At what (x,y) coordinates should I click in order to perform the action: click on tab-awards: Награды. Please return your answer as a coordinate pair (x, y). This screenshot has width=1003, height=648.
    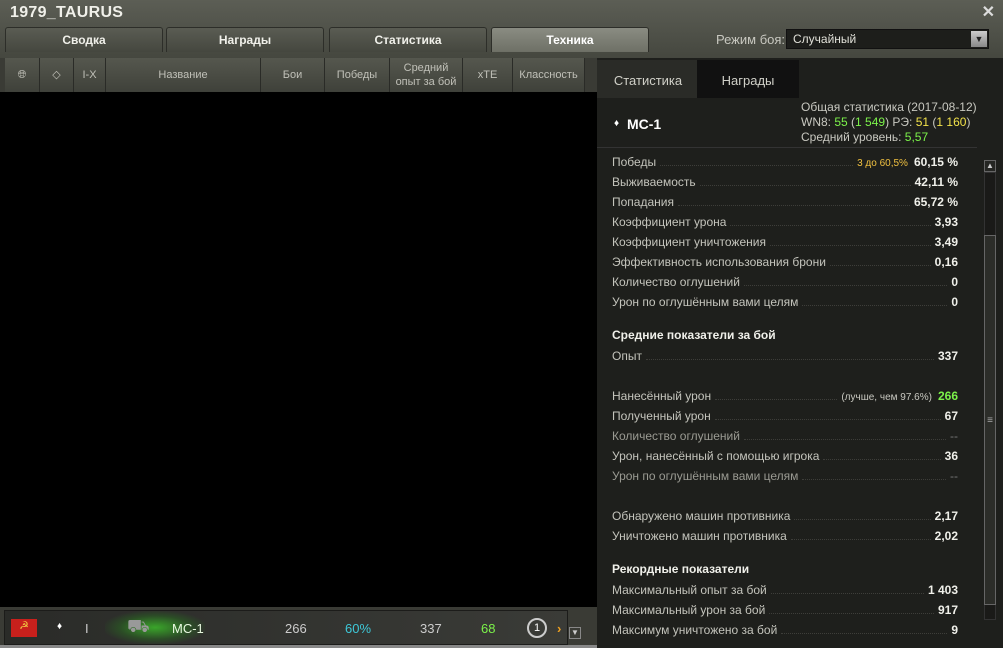
    Looking at the image, I should click on (245, 39).